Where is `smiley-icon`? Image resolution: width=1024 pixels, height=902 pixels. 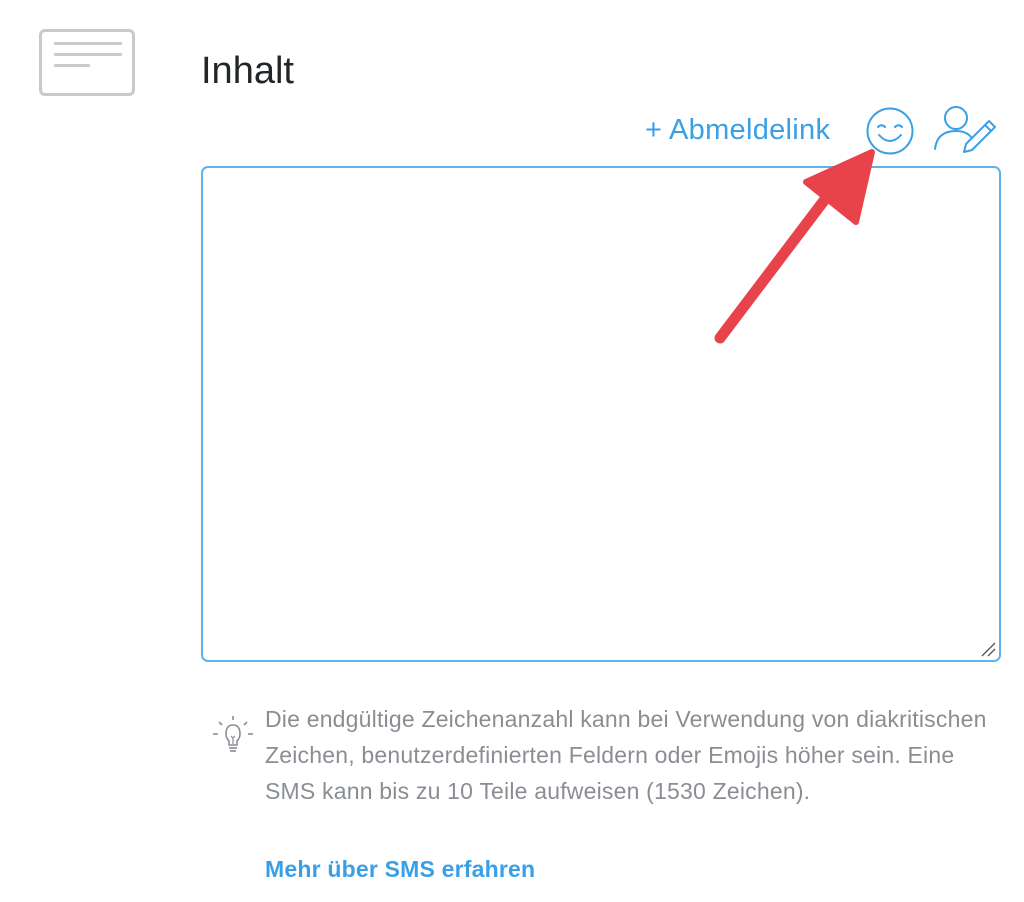
smiley-icon is located at coordinates (890, 131).